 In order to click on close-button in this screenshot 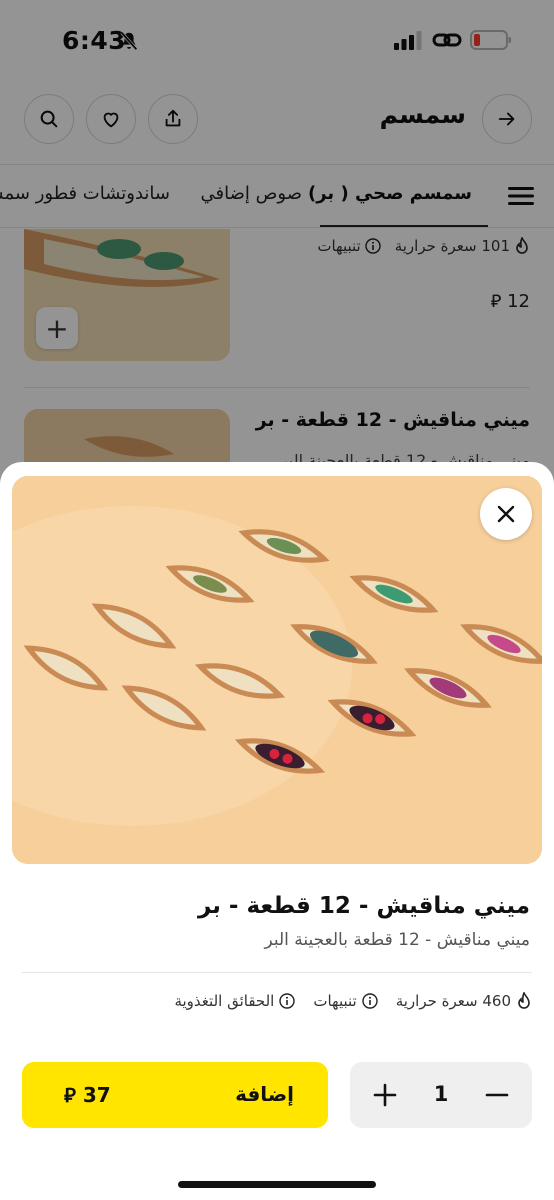, I will do `click(506, 514)`.